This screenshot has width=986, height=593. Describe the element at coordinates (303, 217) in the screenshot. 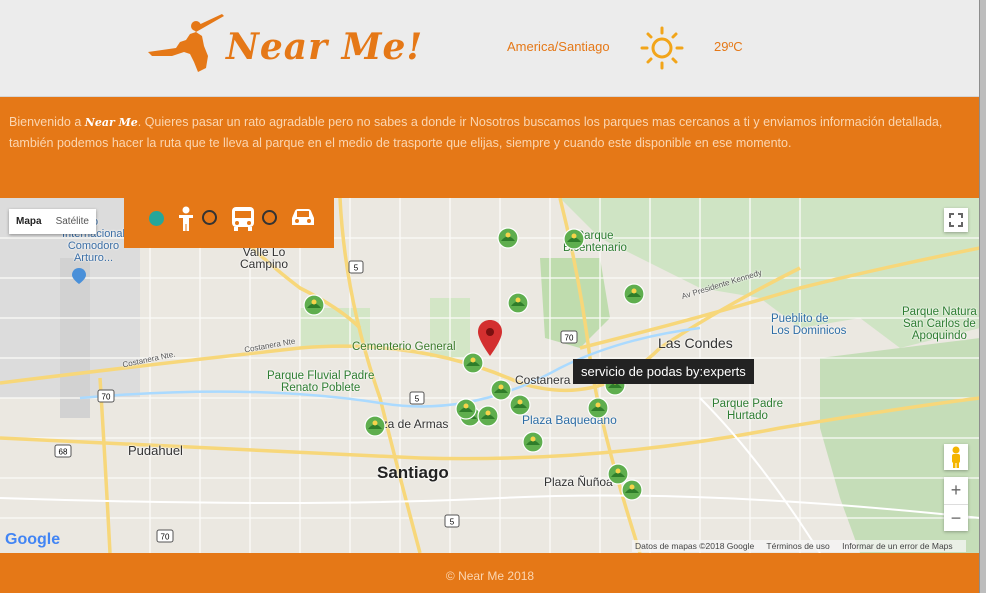

I see `car-icon` at that location.